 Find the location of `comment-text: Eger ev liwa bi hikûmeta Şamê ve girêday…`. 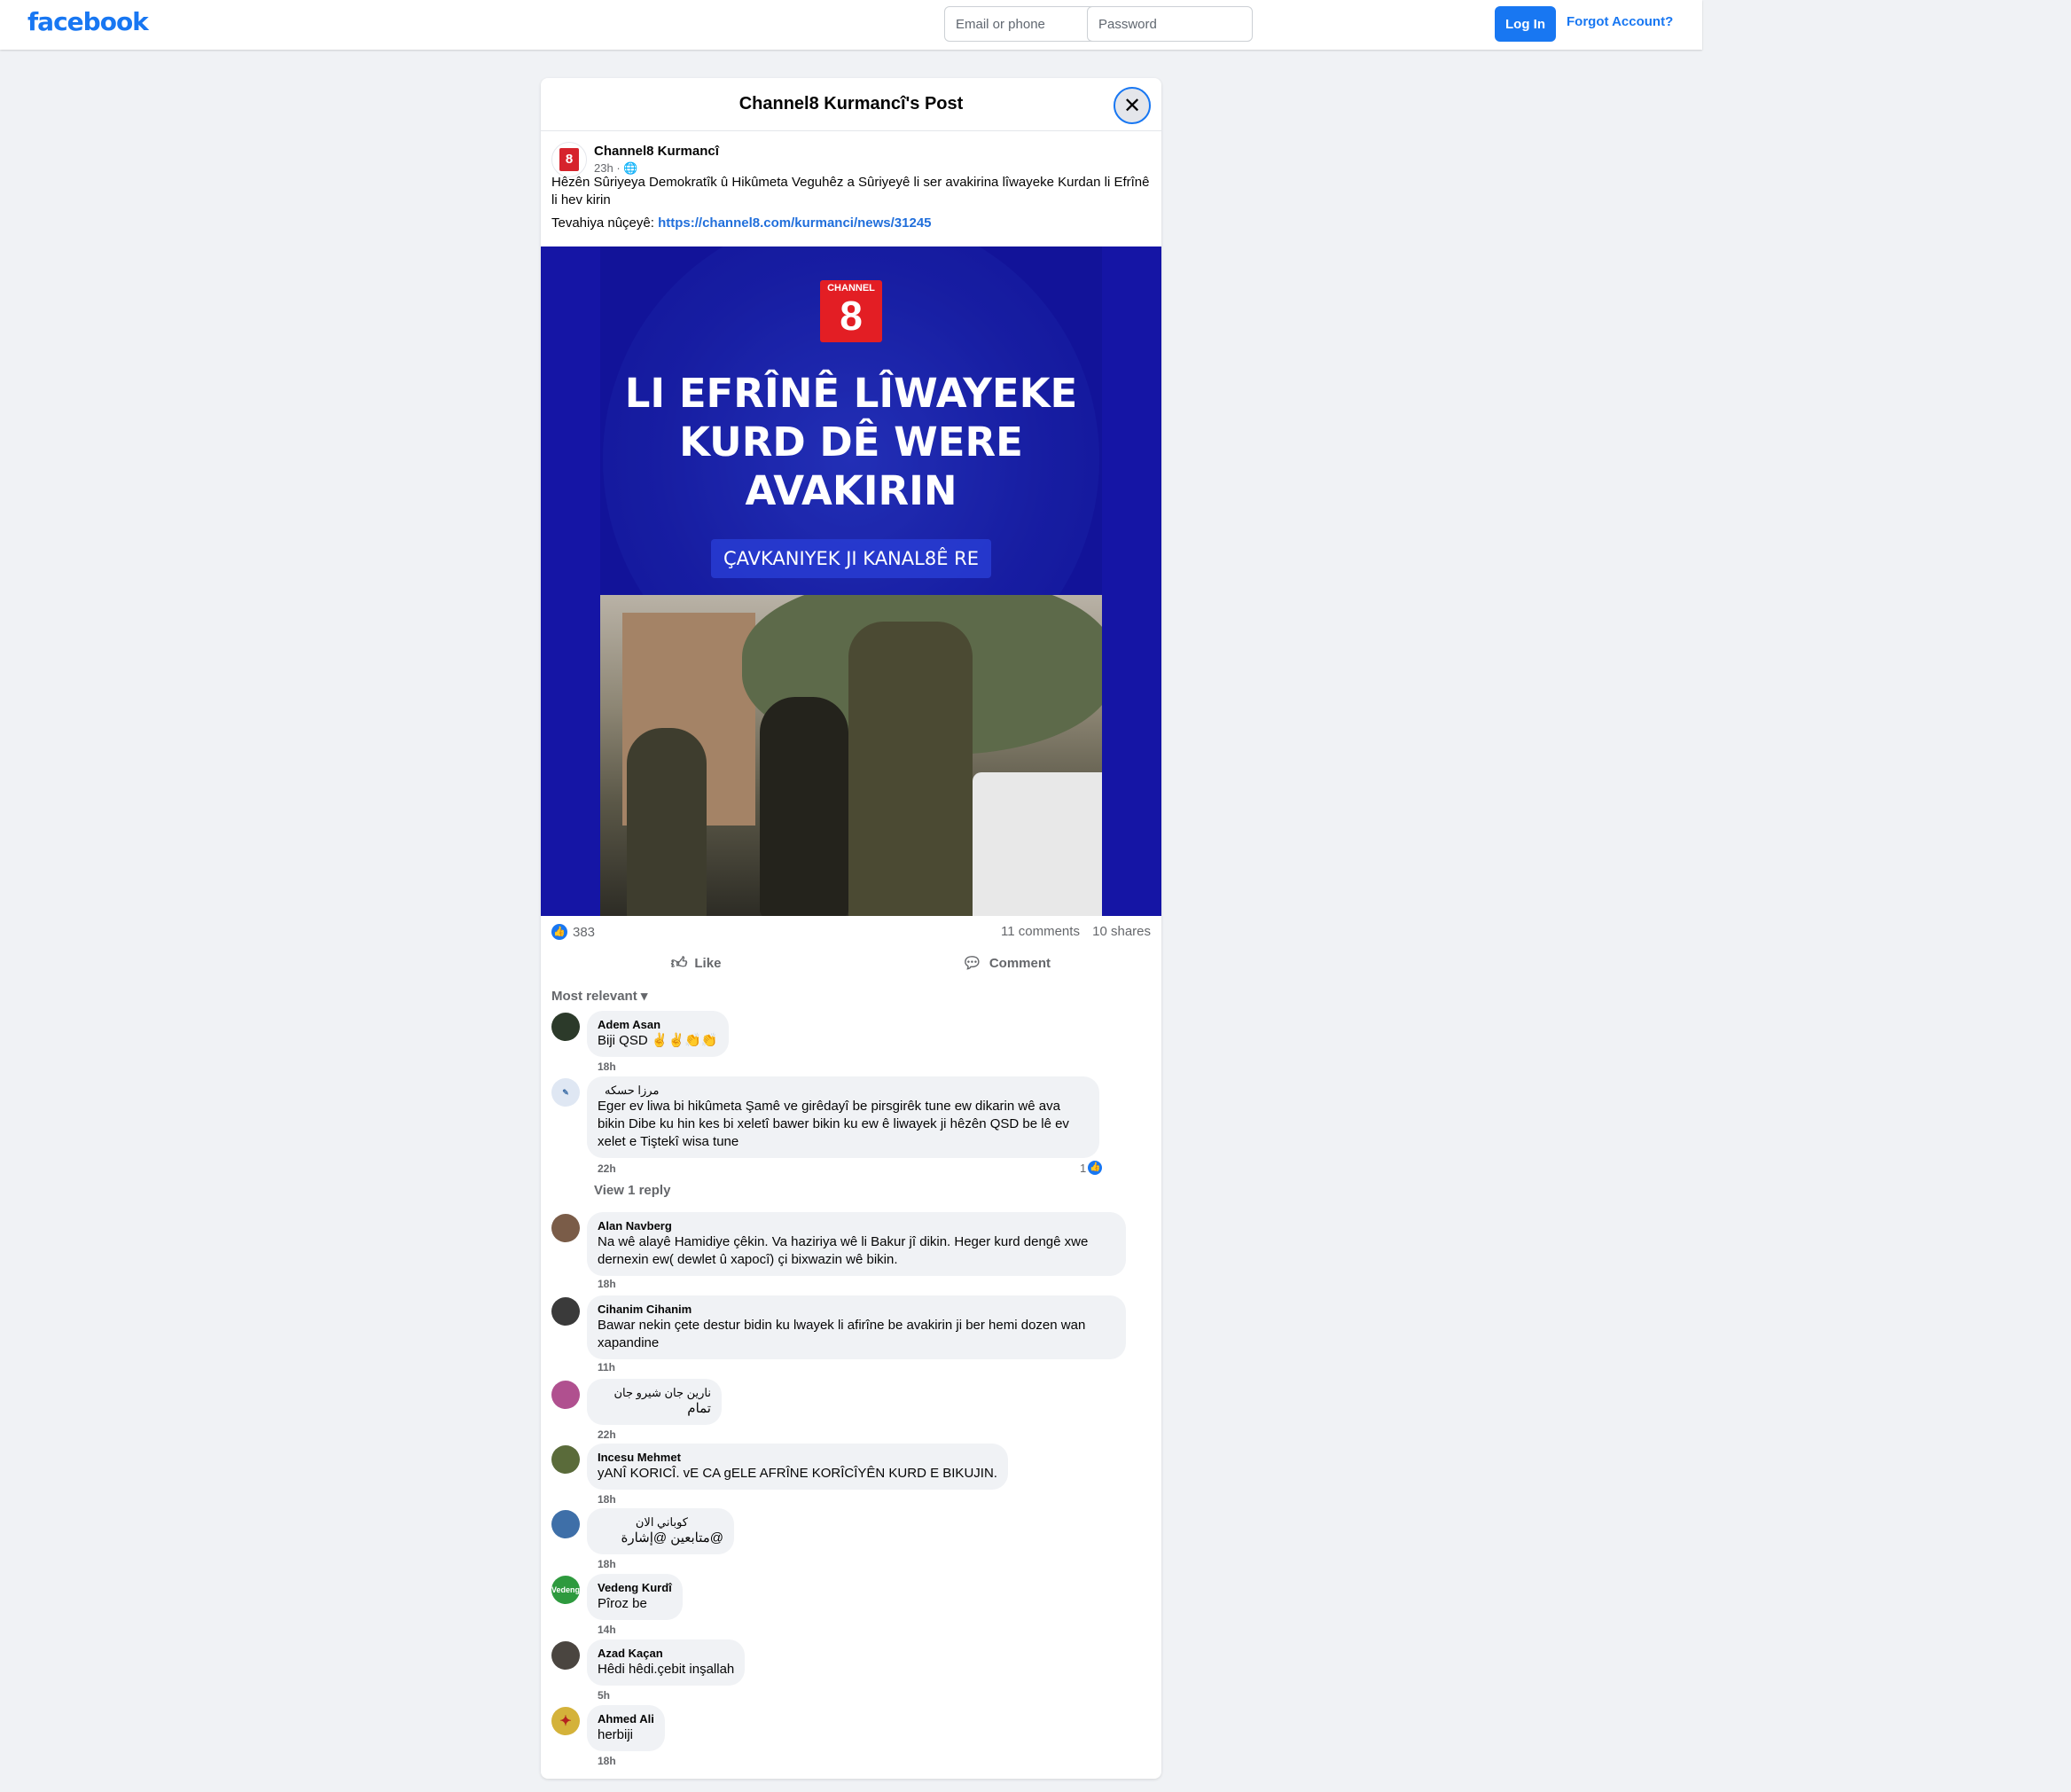

comment-text: Eger ev liwa bi hikûmeta Şamê ve girêday… is located at coordinates (833, 1124).